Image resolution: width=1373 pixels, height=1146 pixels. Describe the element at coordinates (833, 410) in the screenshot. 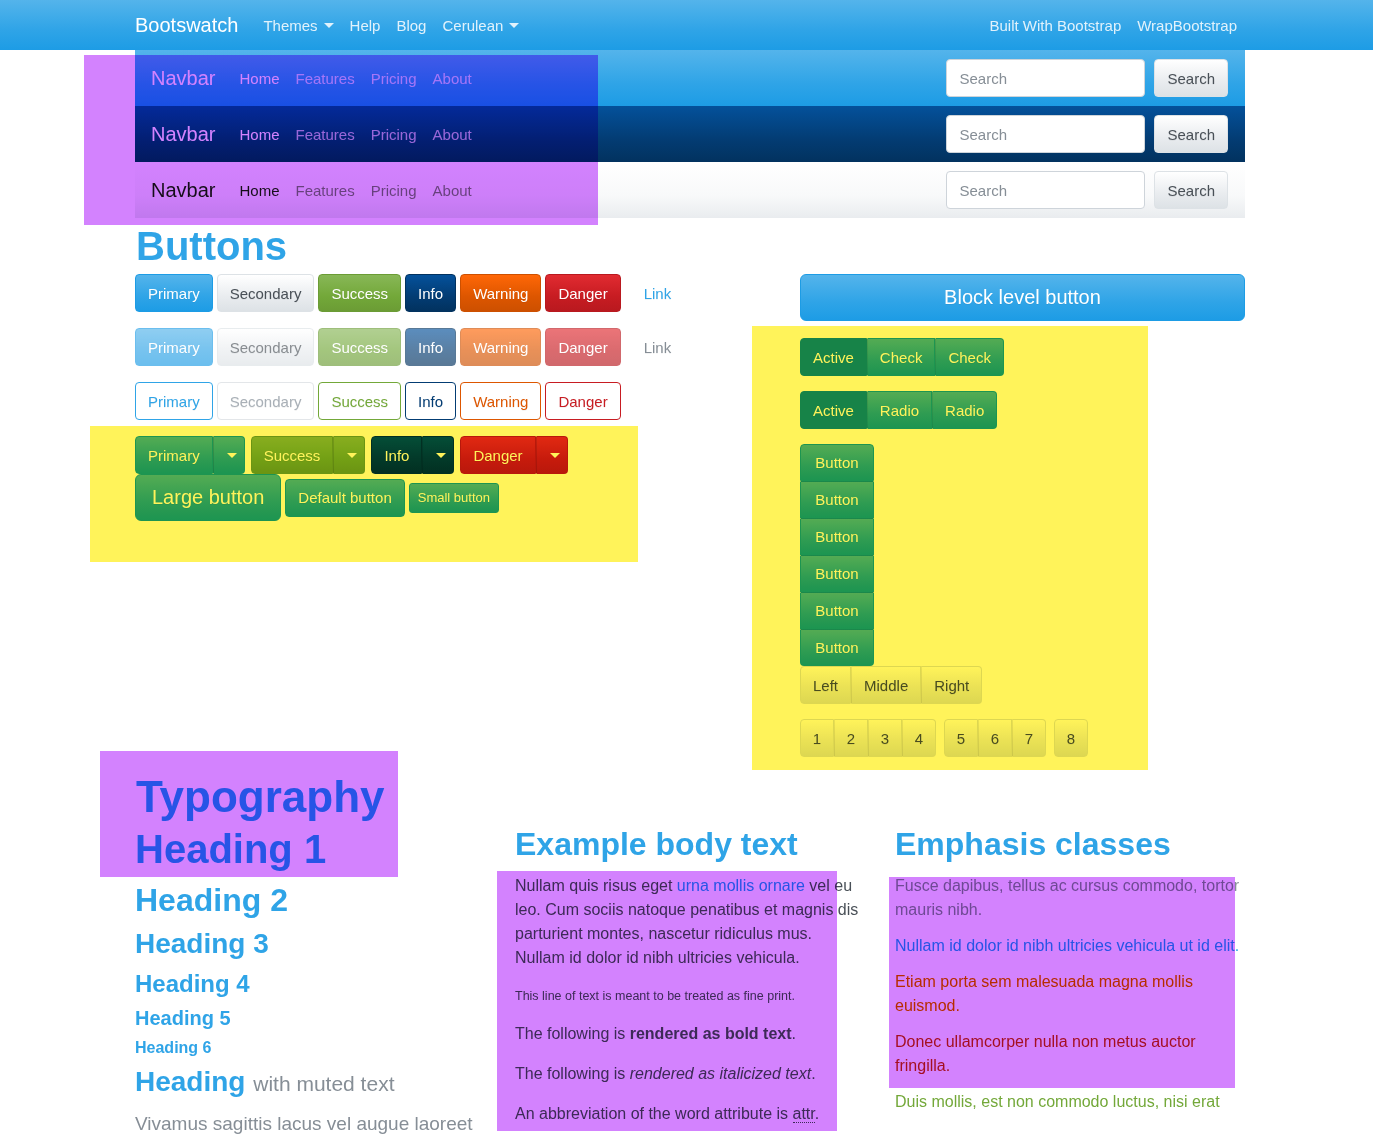

I see `radio-toggle: Active` at that location.